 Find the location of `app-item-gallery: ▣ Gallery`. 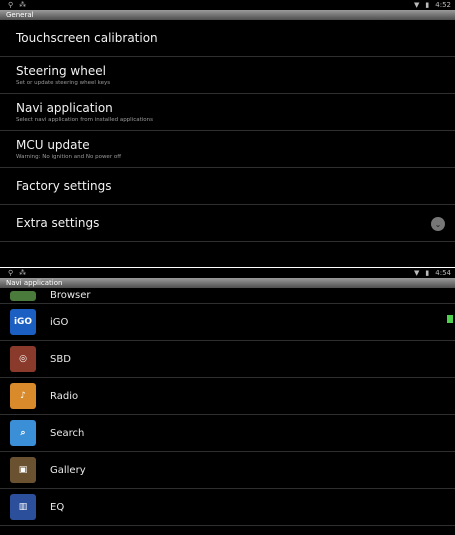

app-item-gallery: ▣ Gallery is located at coordinates (227, 470).